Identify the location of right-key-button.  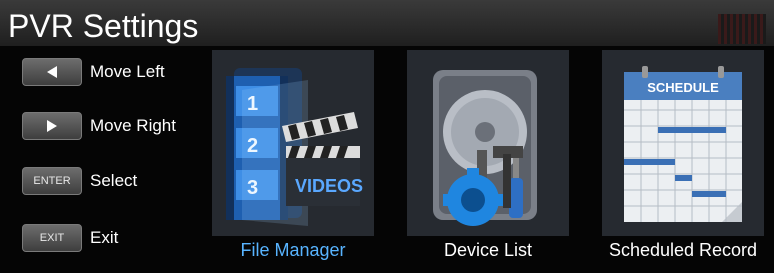
(52, 126).